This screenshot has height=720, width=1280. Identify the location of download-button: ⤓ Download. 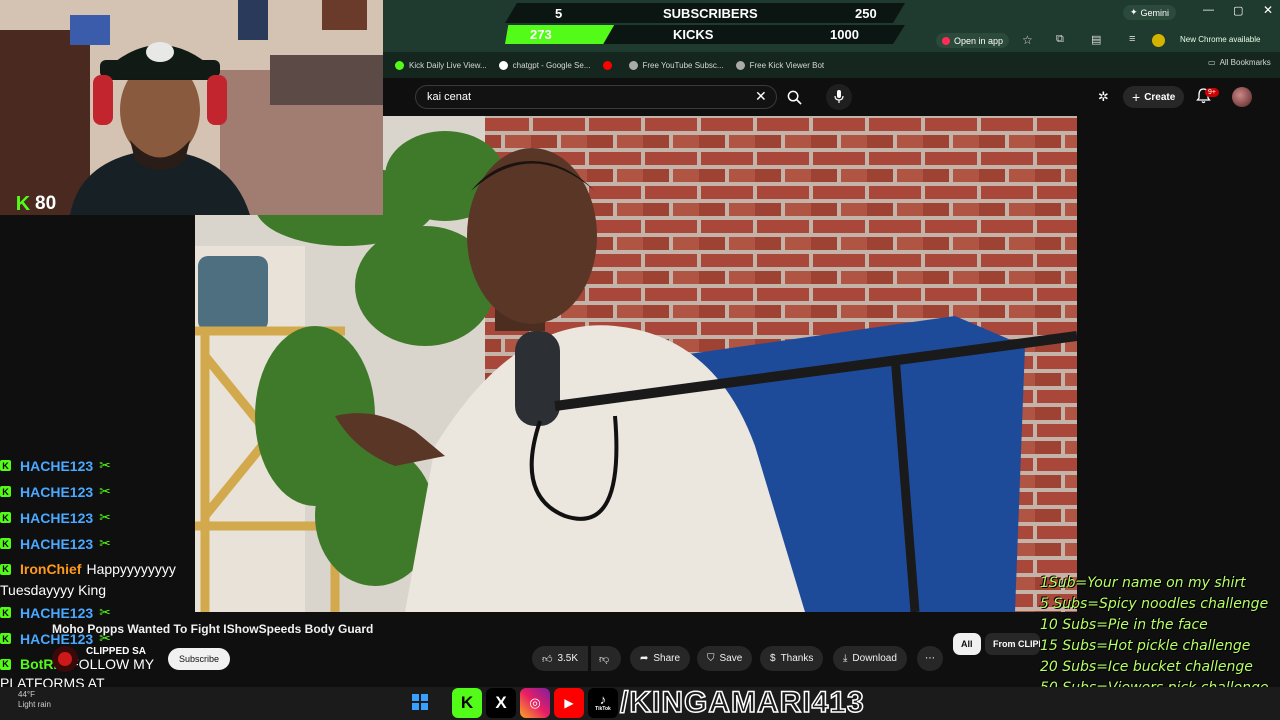
(870, 658).